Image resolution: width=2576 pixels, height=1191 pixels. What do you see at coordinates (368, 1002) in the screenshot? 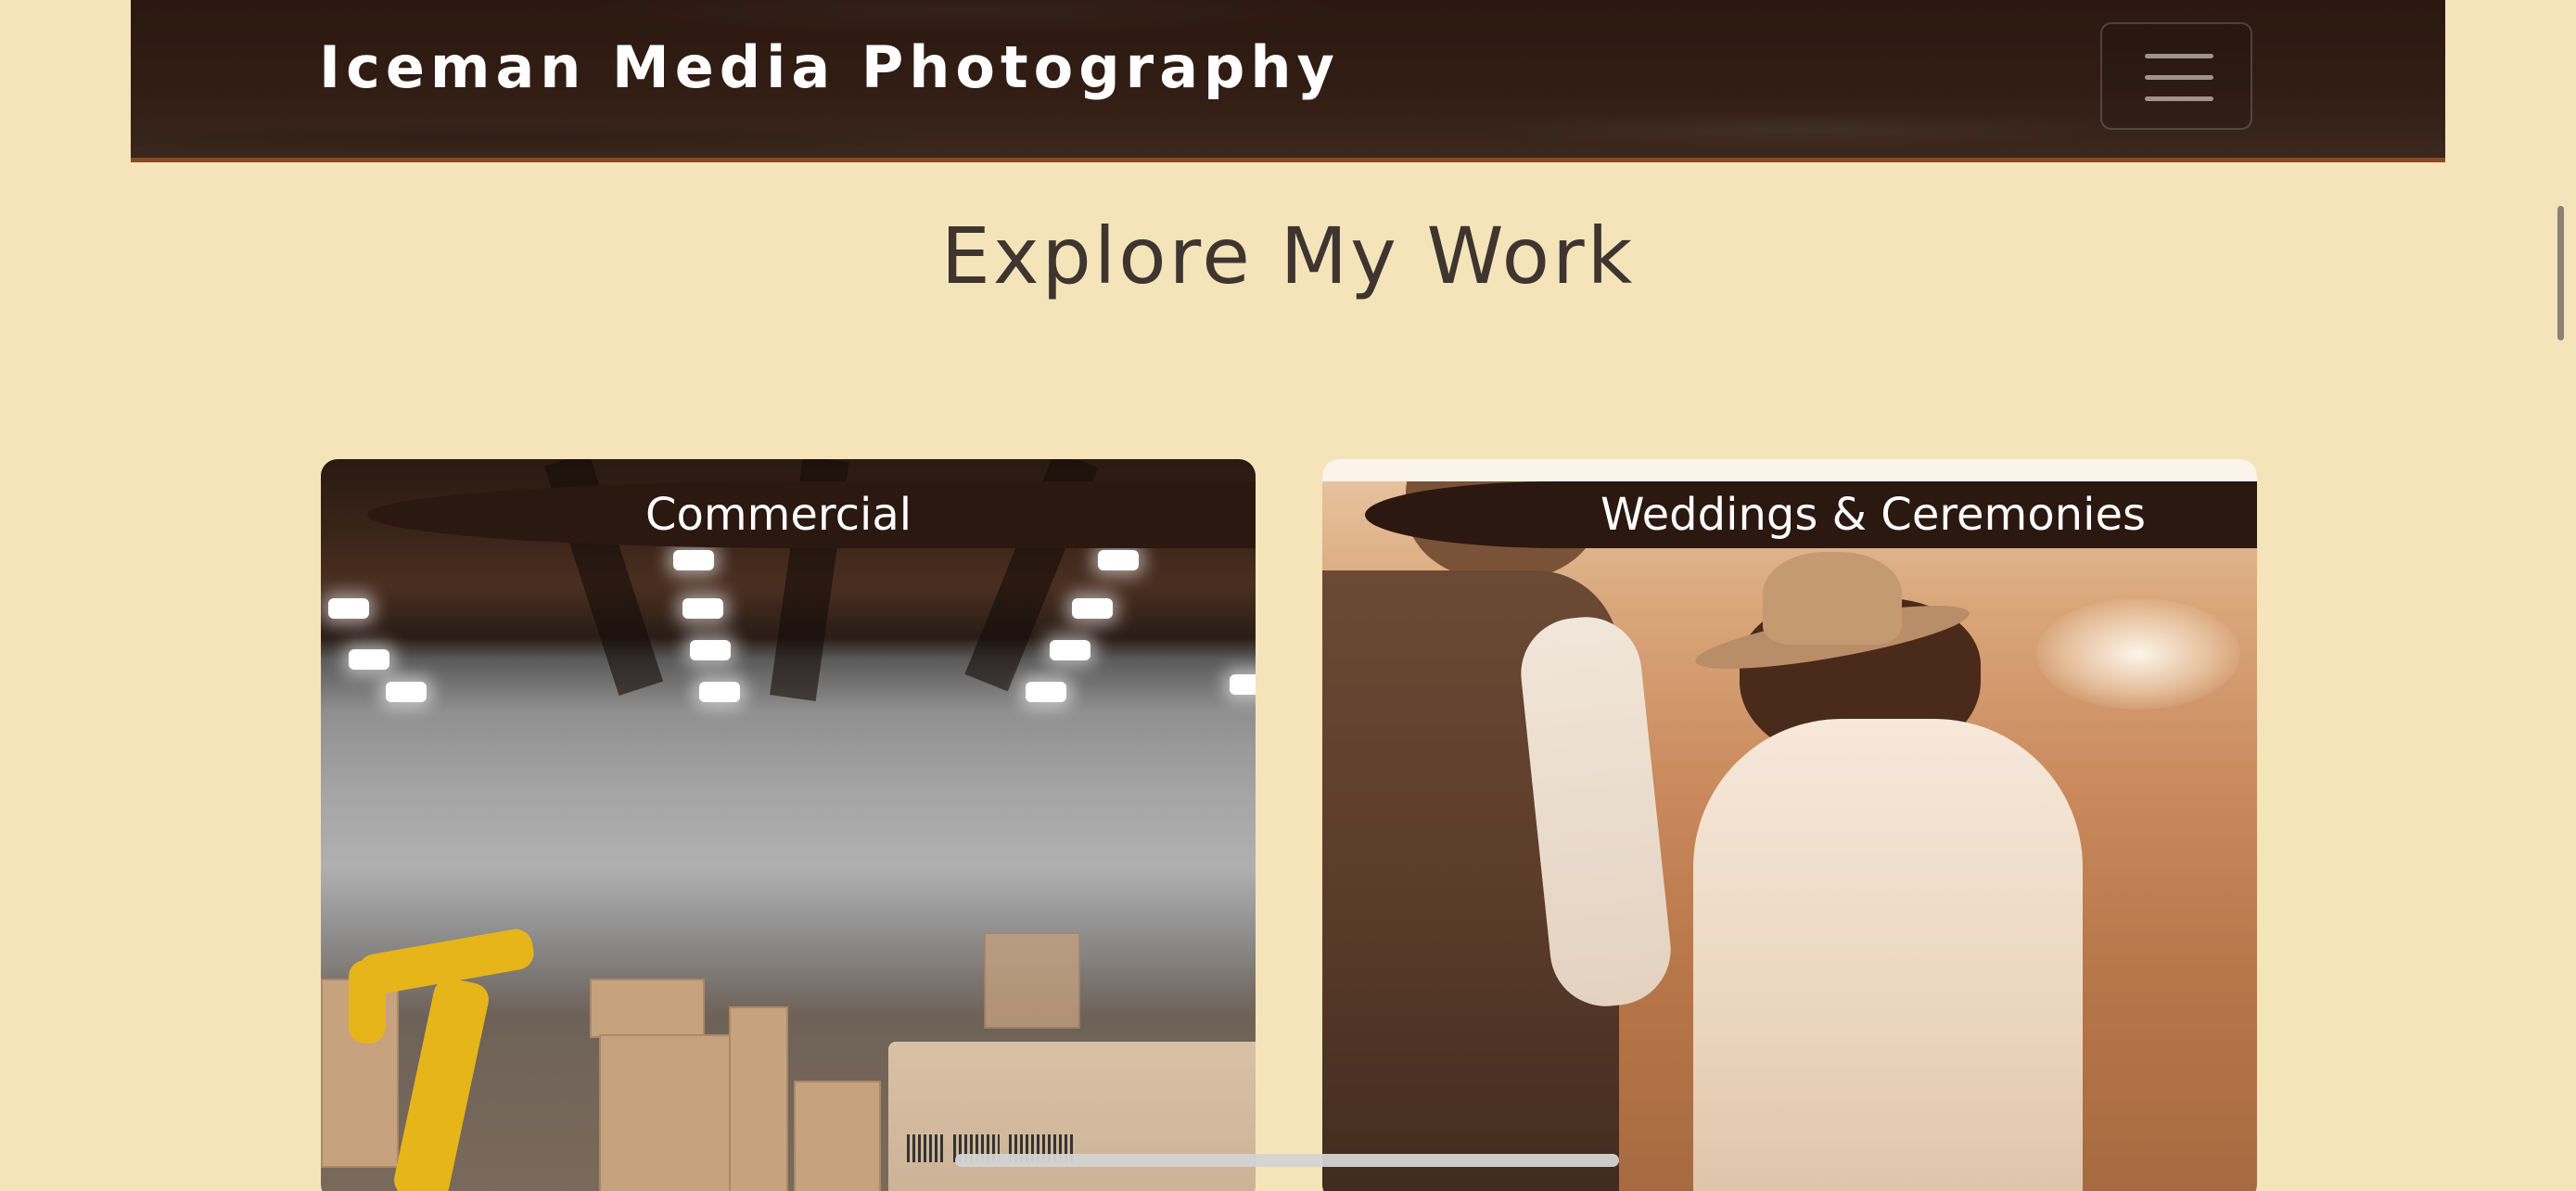
I see `robot-arm-segment` at bounding box center [368, 1002].